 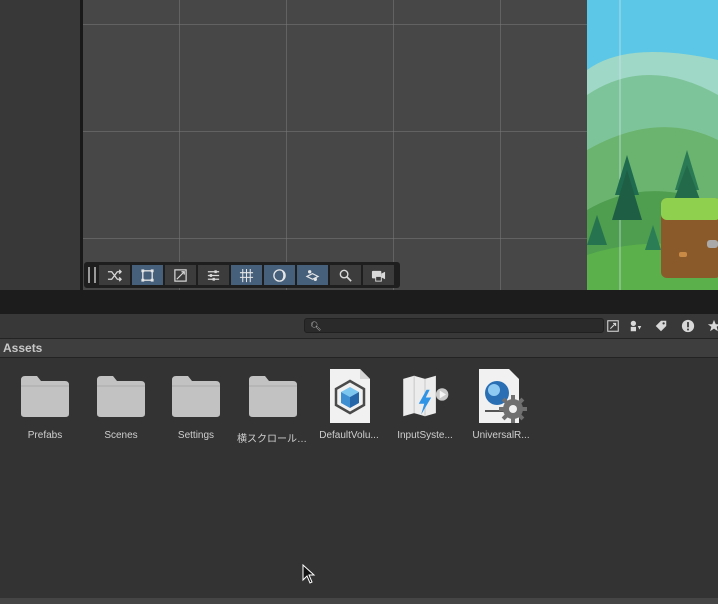 I want to click on gizmos-icon, so click(x=312, y=275).